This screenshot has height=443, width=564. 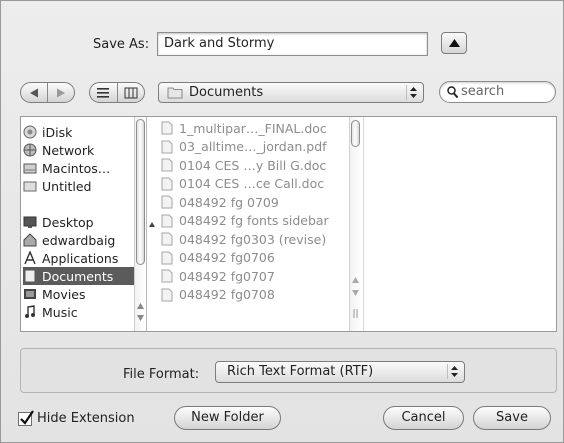 I want to click on file-name: 1_multipar…_FINAL.doc, so click(x=253, y=128).